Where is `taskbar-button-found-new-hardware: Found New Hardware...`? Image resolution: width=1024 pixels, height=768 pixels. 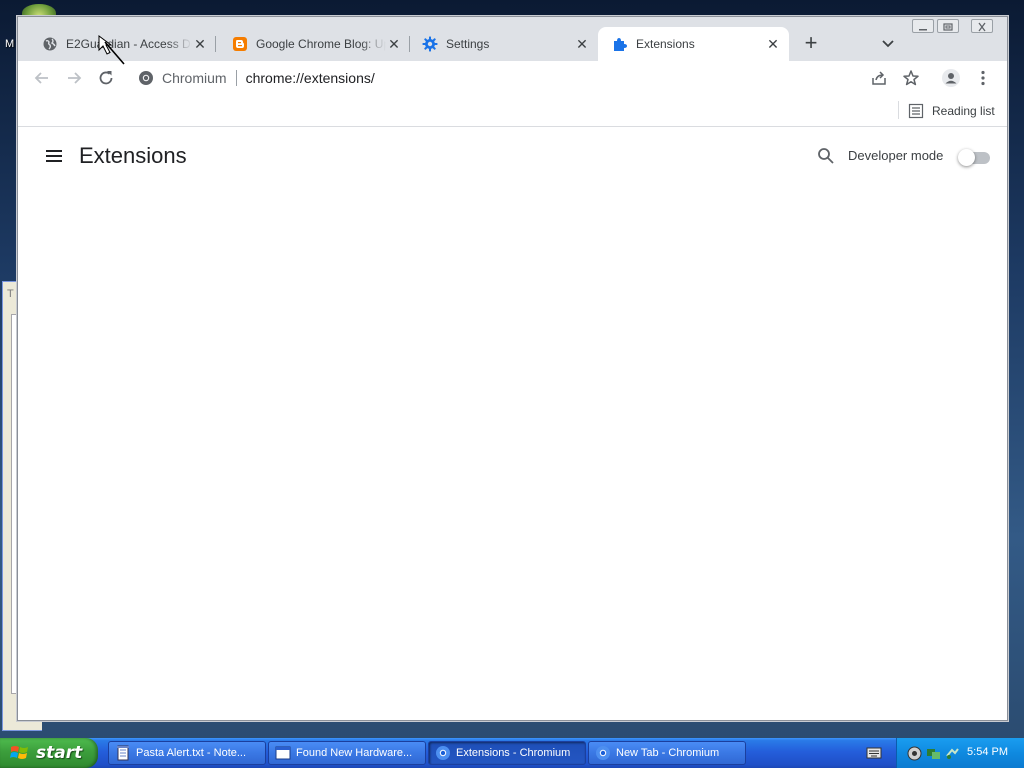
taskbar-button-found-new-hardware: Found New Hardware... is located at coordinates (347, 753).